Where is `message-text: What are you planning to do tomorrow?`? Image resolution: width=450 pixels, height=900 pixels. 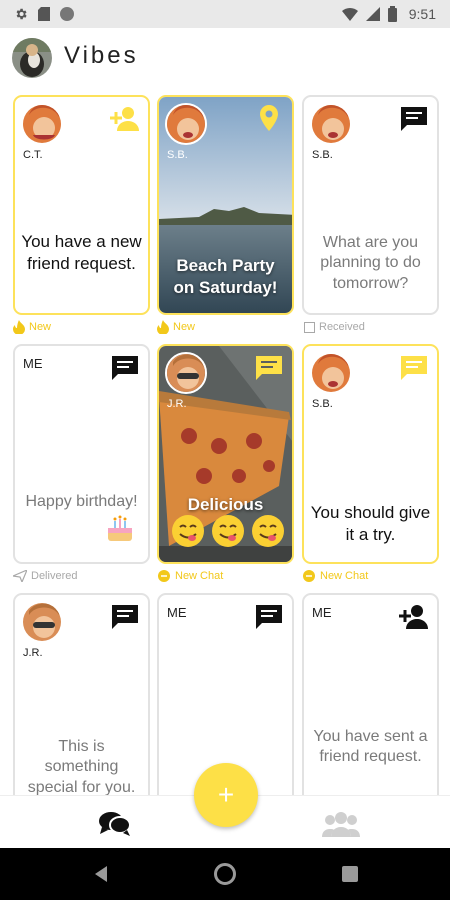 message-text: What are you planning to do tomorrow? is located at coordinates (370, 263).